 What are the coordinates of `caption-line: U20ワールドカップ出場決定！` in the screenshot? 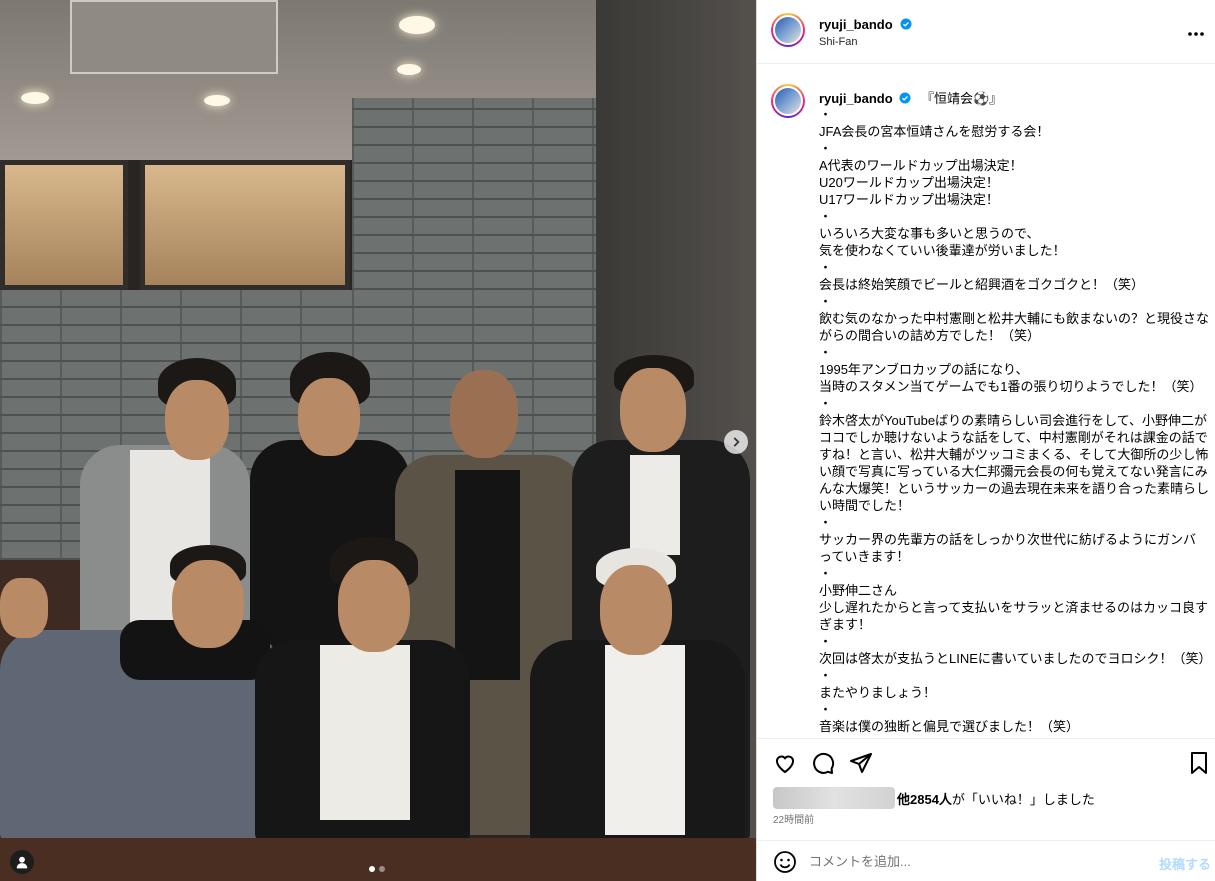 It's located at (909, 182).